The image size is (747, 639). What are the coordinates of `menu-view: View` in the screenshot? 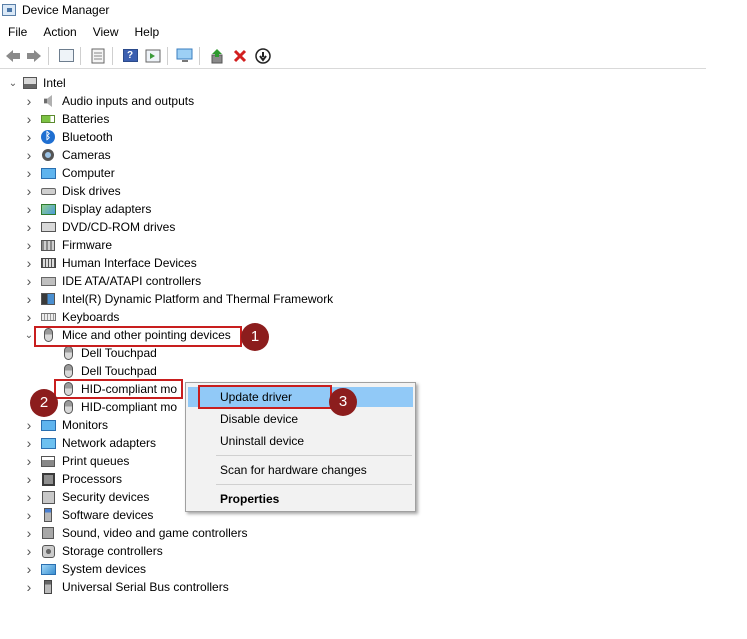 It's located at (106, 32).